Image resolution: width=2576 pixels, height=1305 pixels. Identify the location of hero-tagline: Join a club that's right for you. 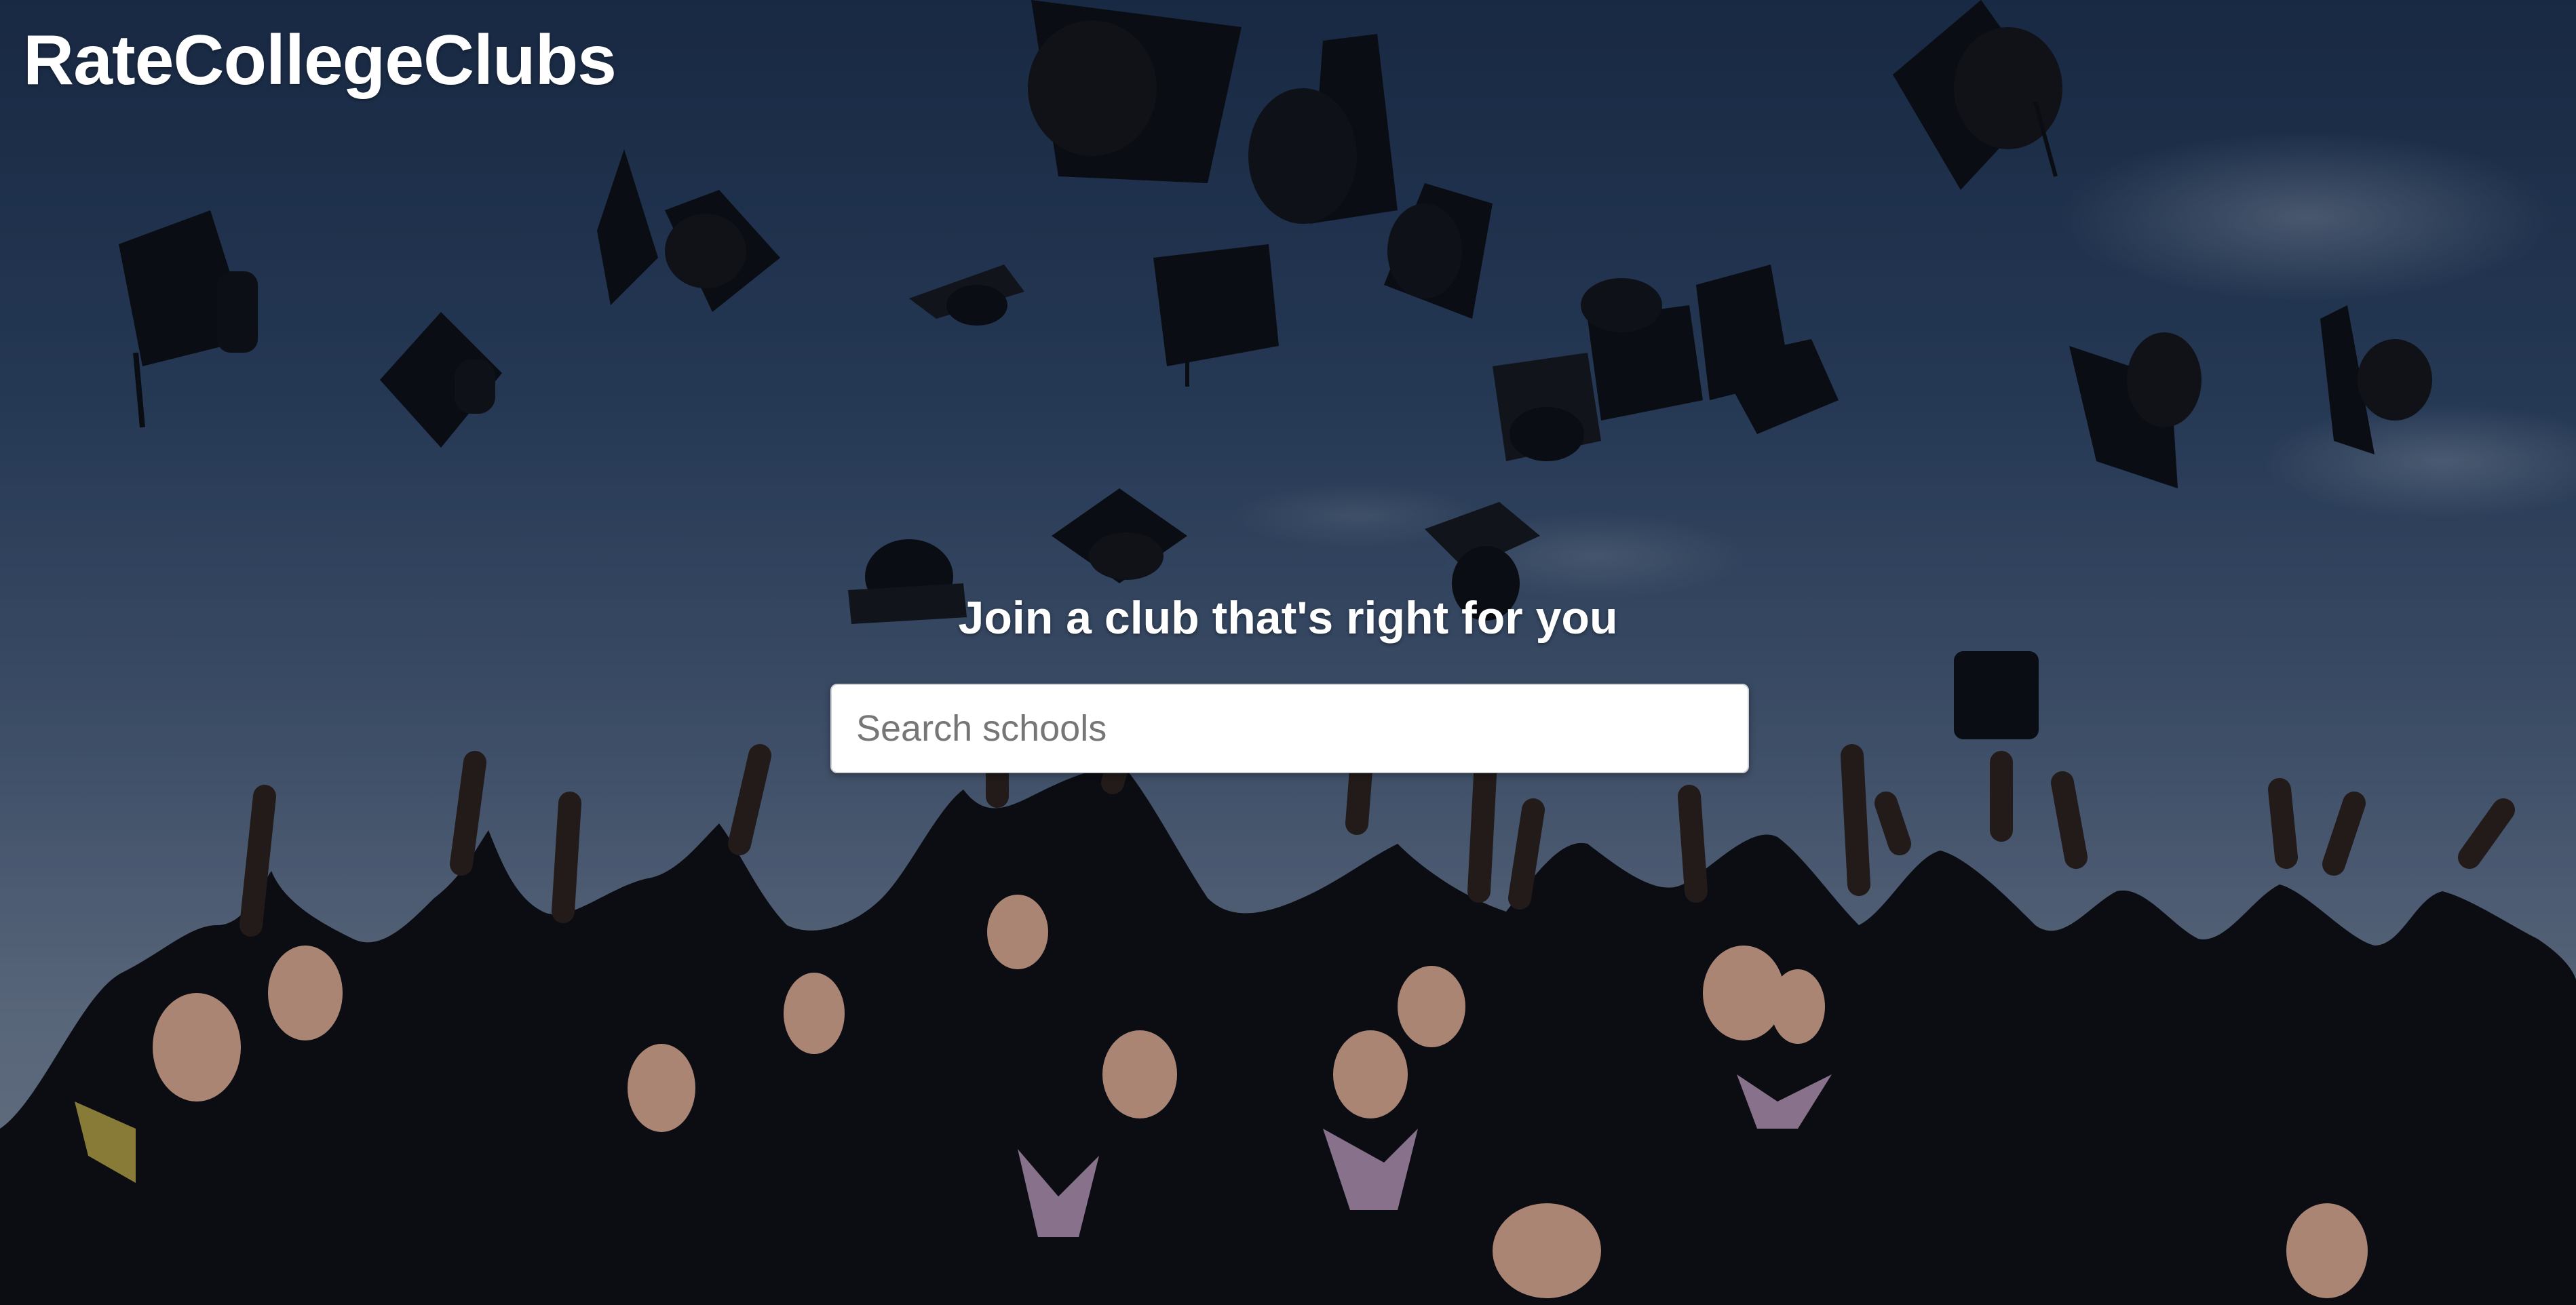
(1288, 618).